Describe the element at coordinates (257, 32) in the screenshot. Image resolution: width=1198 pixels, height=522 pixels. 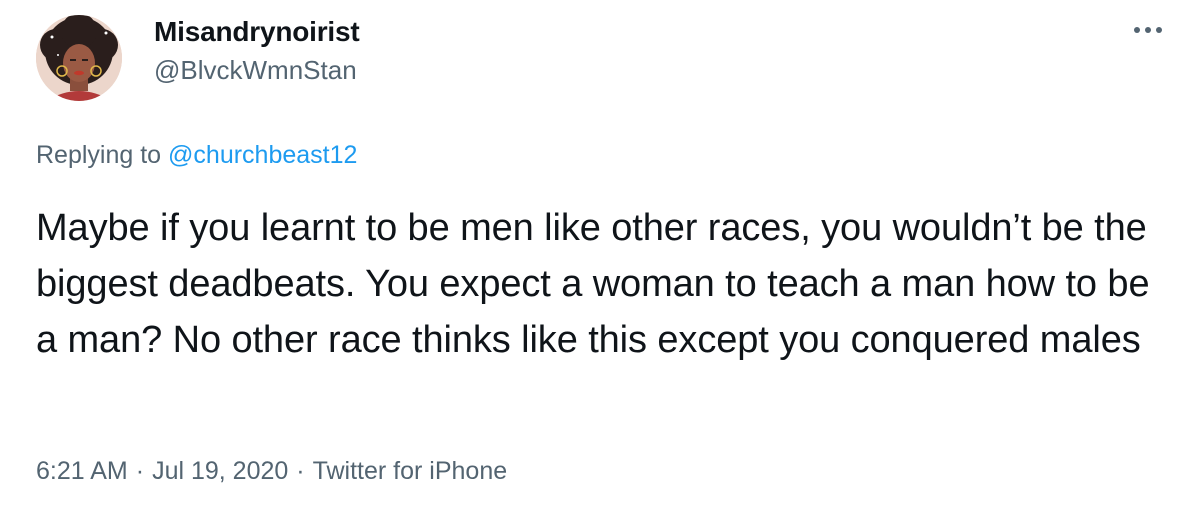
I see `display-name: Misandrynoirist` at that location.